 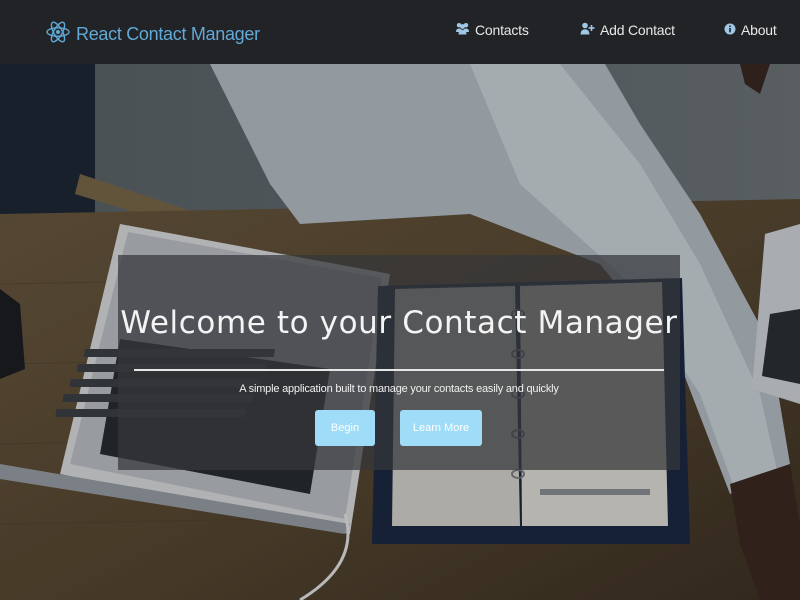 What do you see at coordinates (345, 428) in the screenshot?
I see `begin-button: Begin` at bounding box center [345, 428].